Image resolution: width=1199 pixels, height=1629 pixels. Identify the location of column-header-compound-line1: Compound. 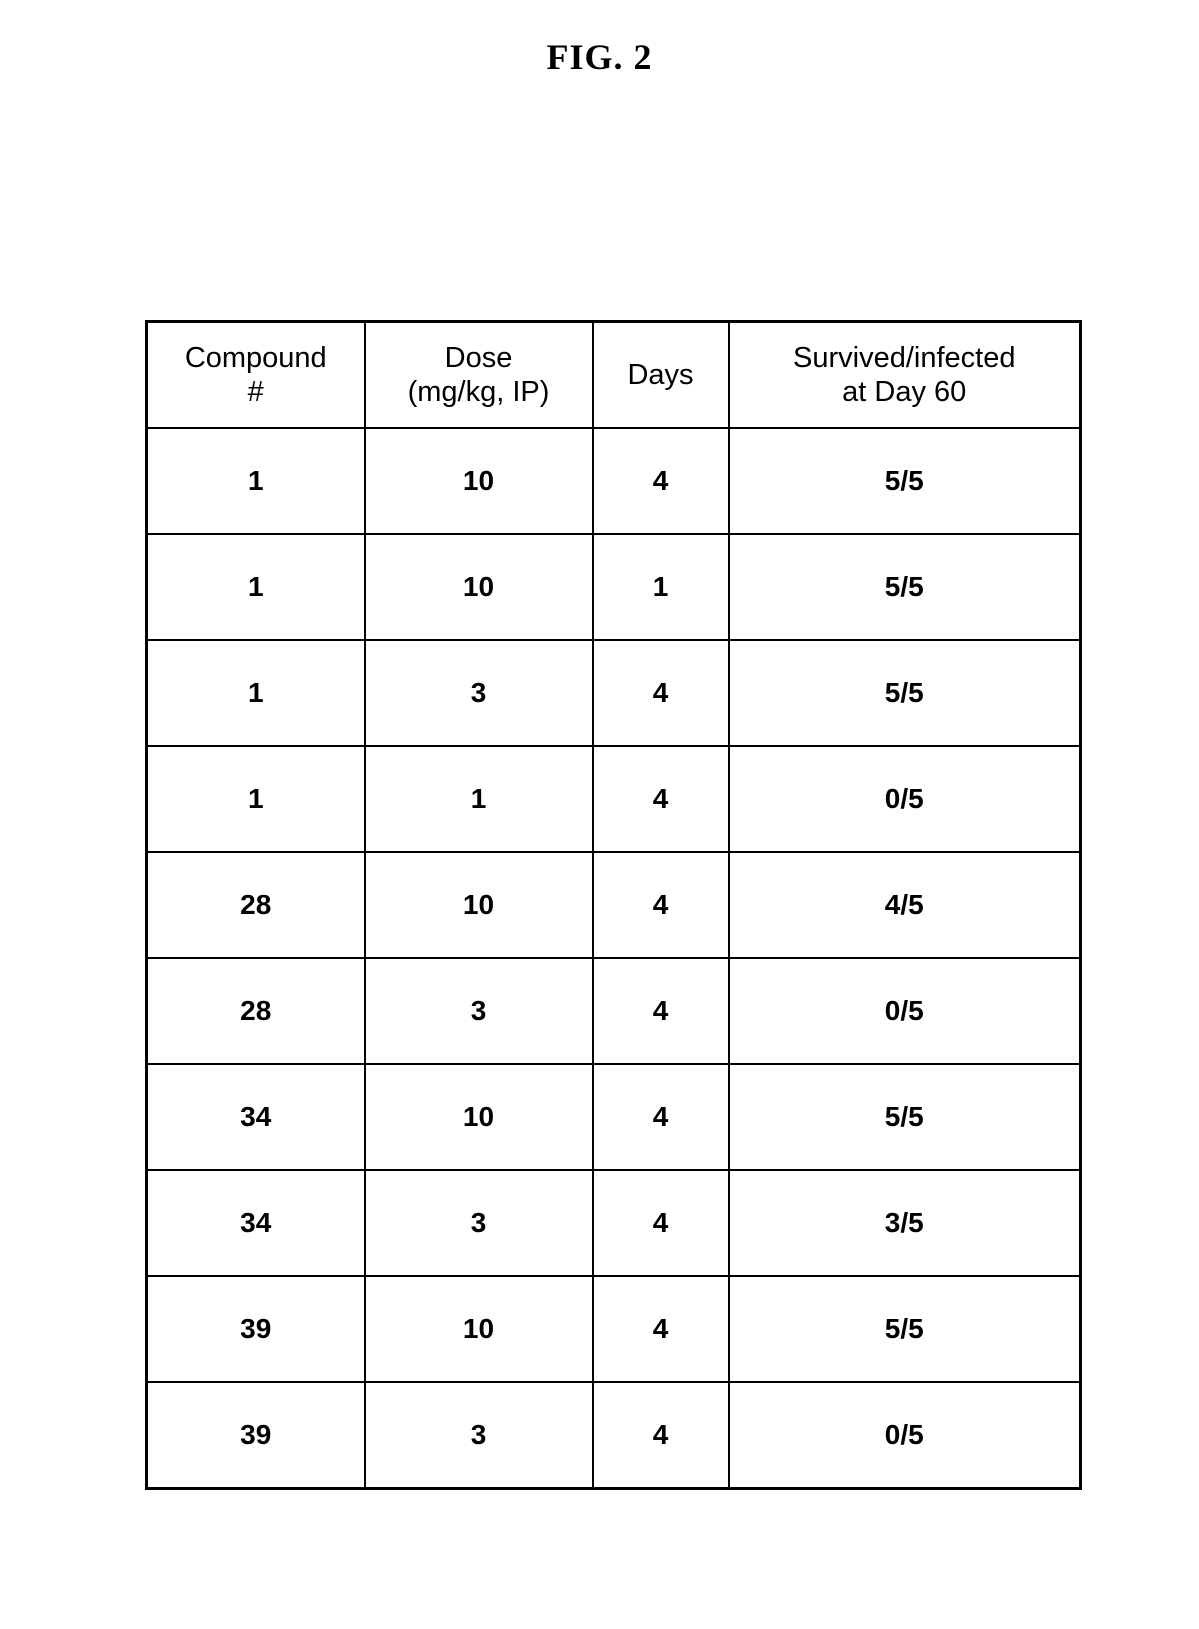
(255, 357).